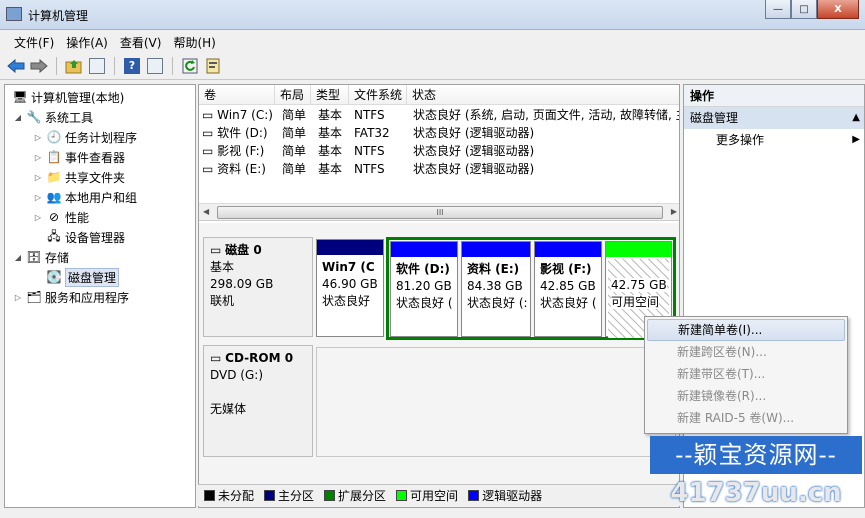 The height and width of the screenshot is (518, 865). Describe the element at coordinates (856, 118) in the screenshot. I see `collapse-up-icon: ▲` at that location.